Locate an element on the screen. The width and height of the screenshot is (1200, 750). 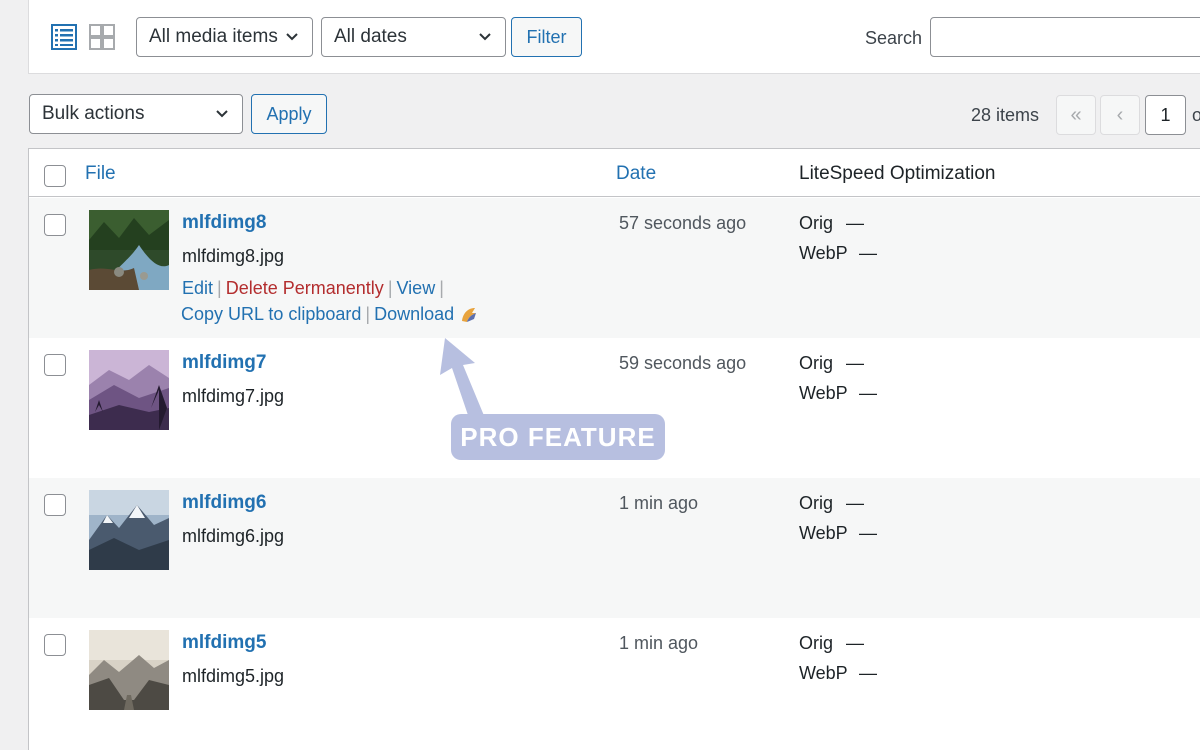
select-all-checkbox is located at coordinates (55, 176).